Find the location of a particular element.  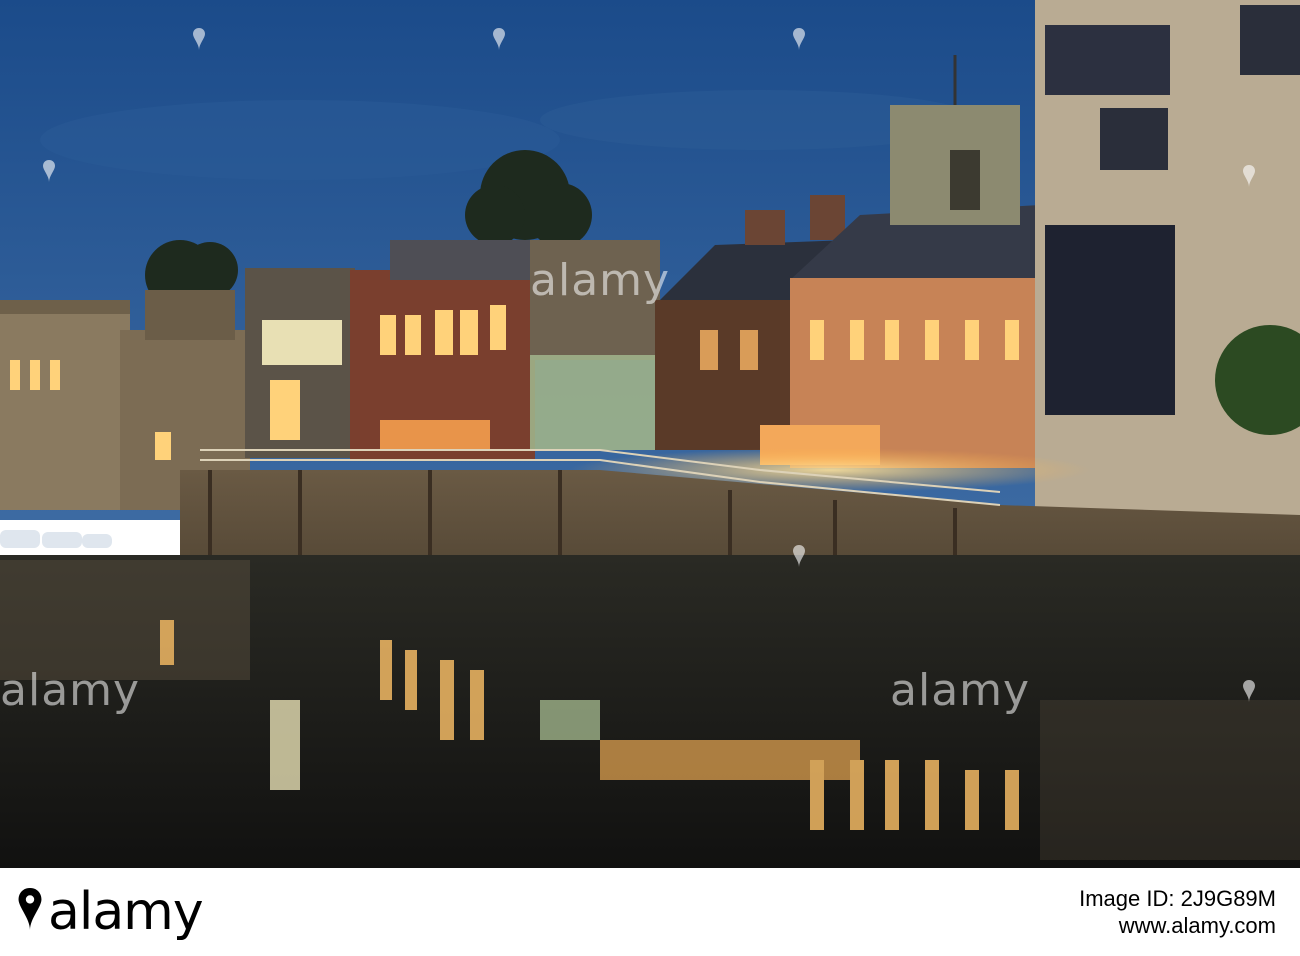

modern-tall-building is located at coordinates (1167, 257).